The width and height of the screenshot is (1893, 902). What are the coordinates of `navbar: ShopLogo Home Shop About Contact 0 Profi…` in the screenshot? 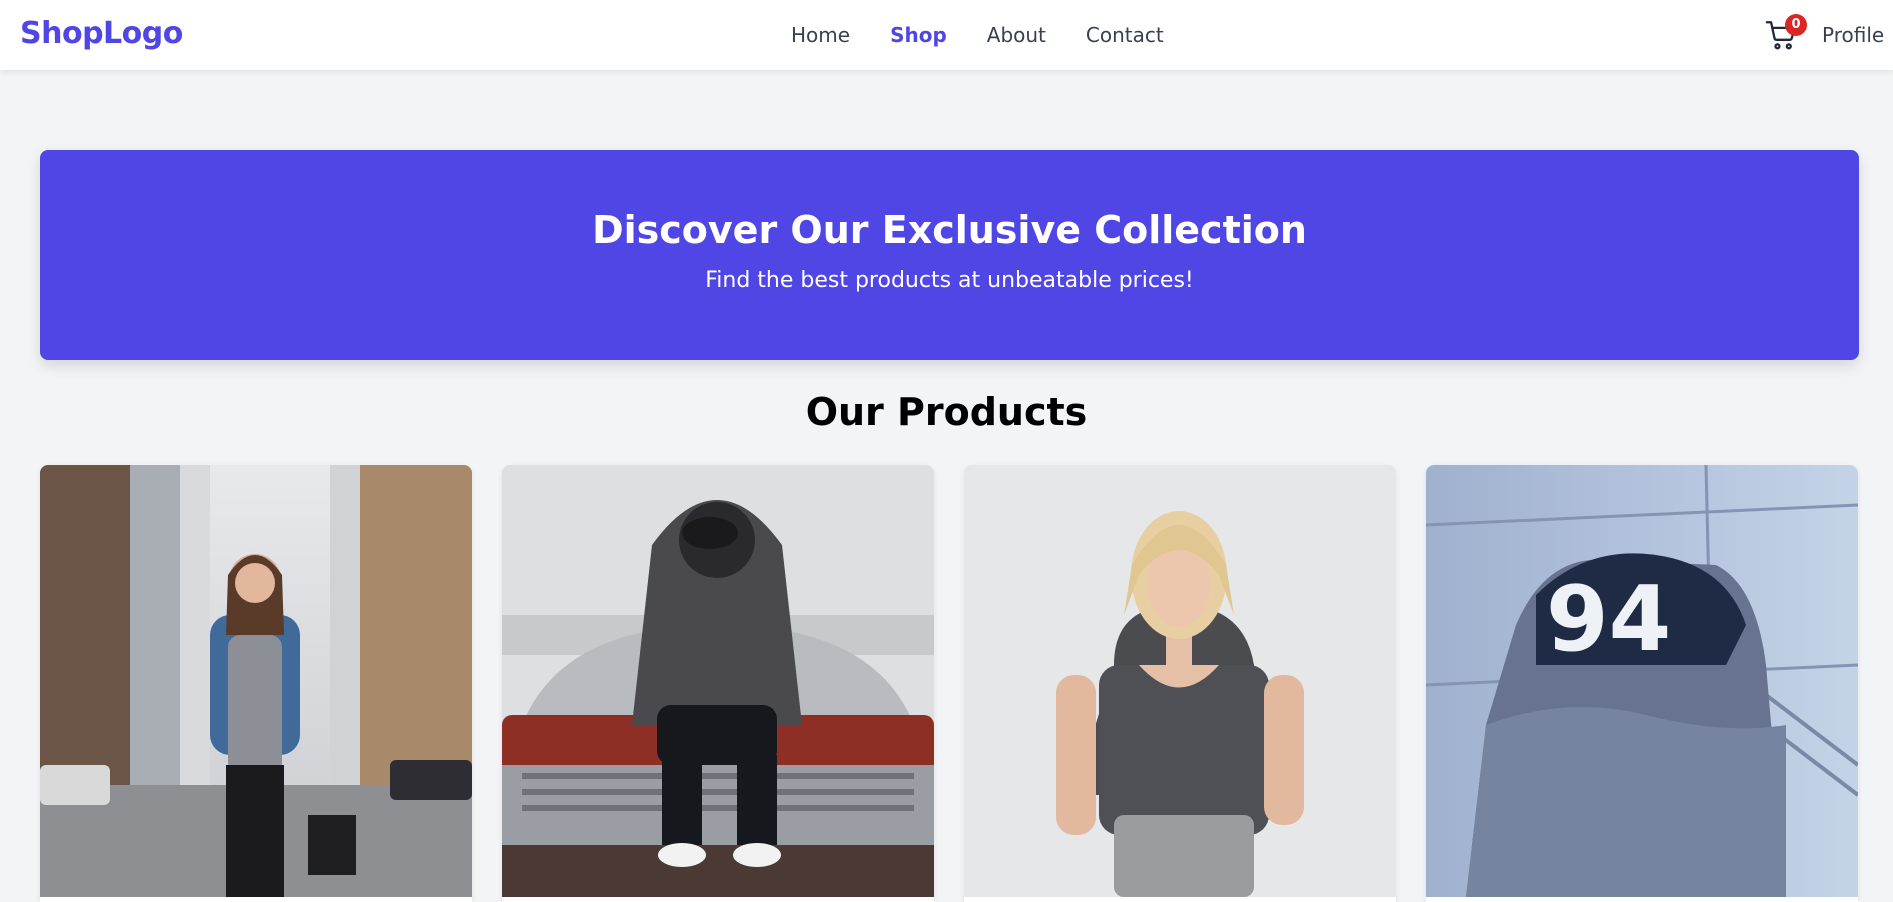 It's located at (946, 35).